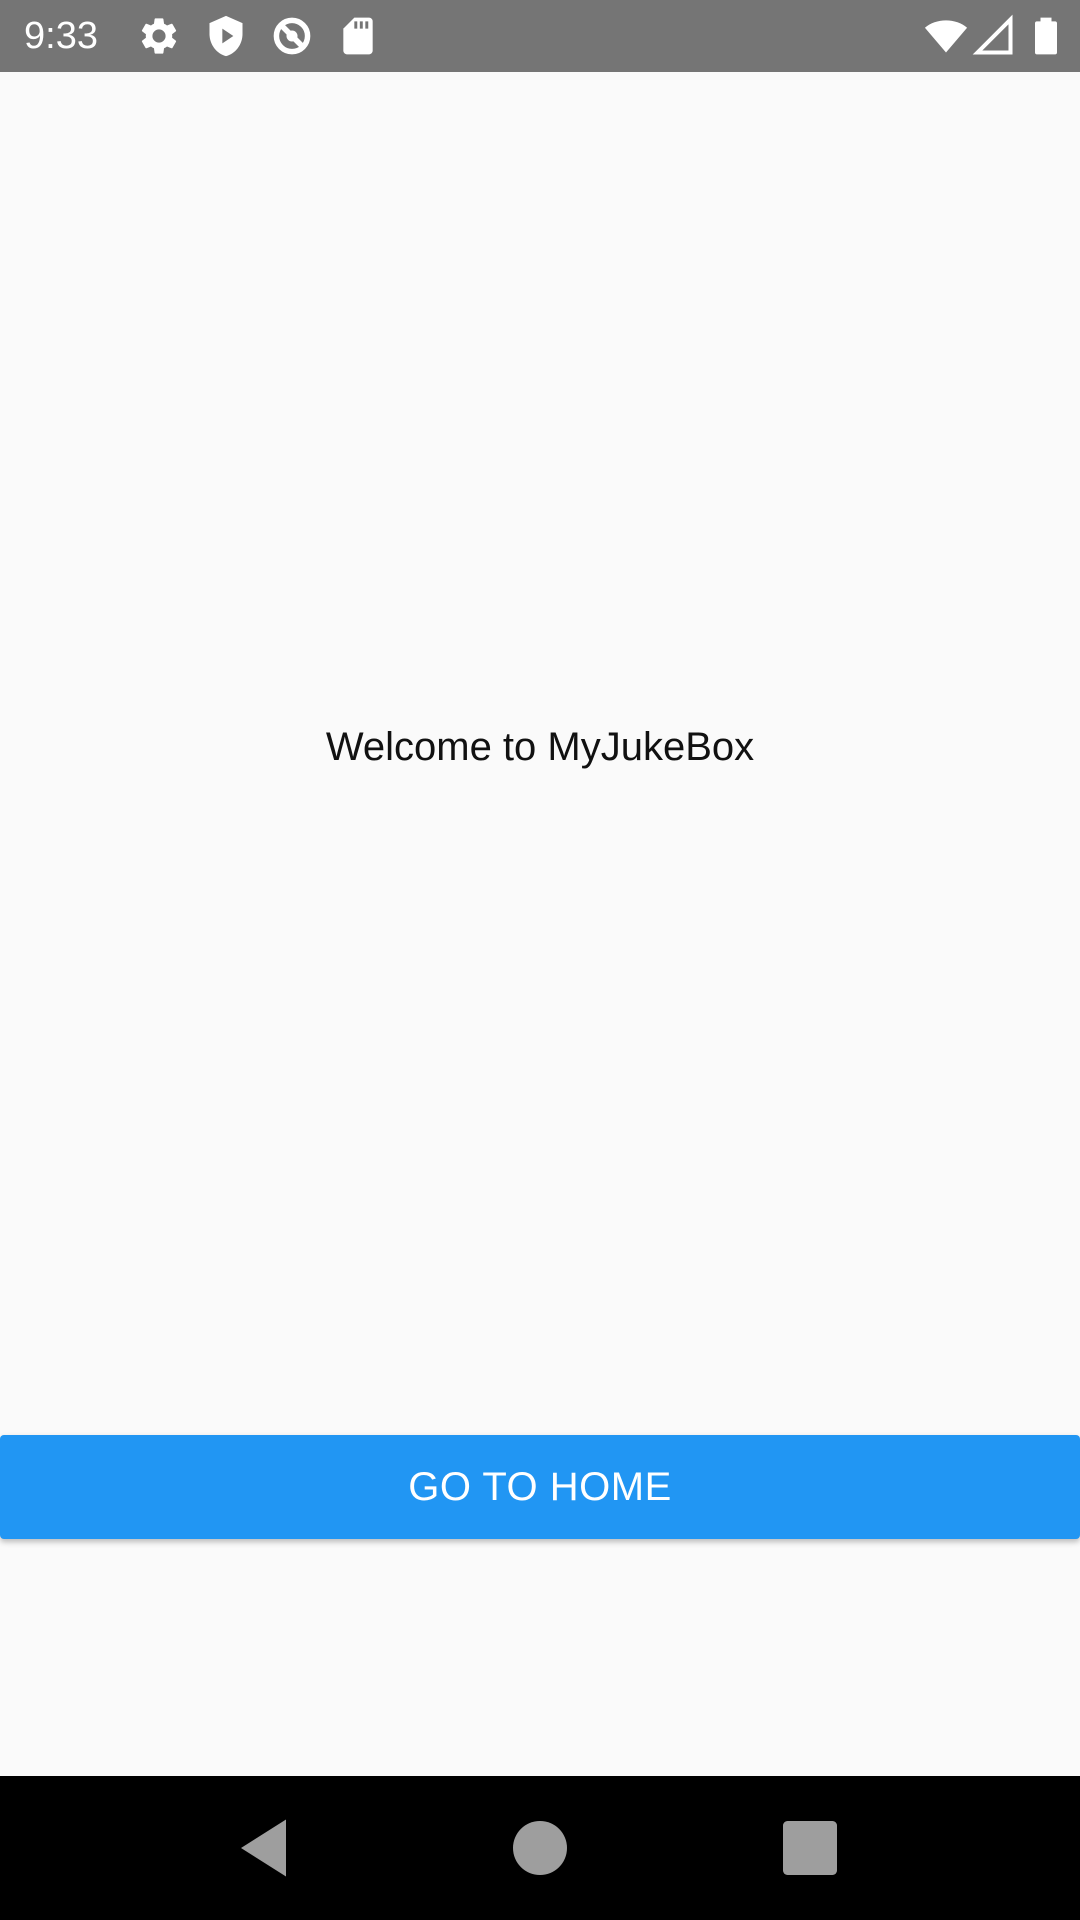  I want to click on shield-play-icon, so click(226, 36).